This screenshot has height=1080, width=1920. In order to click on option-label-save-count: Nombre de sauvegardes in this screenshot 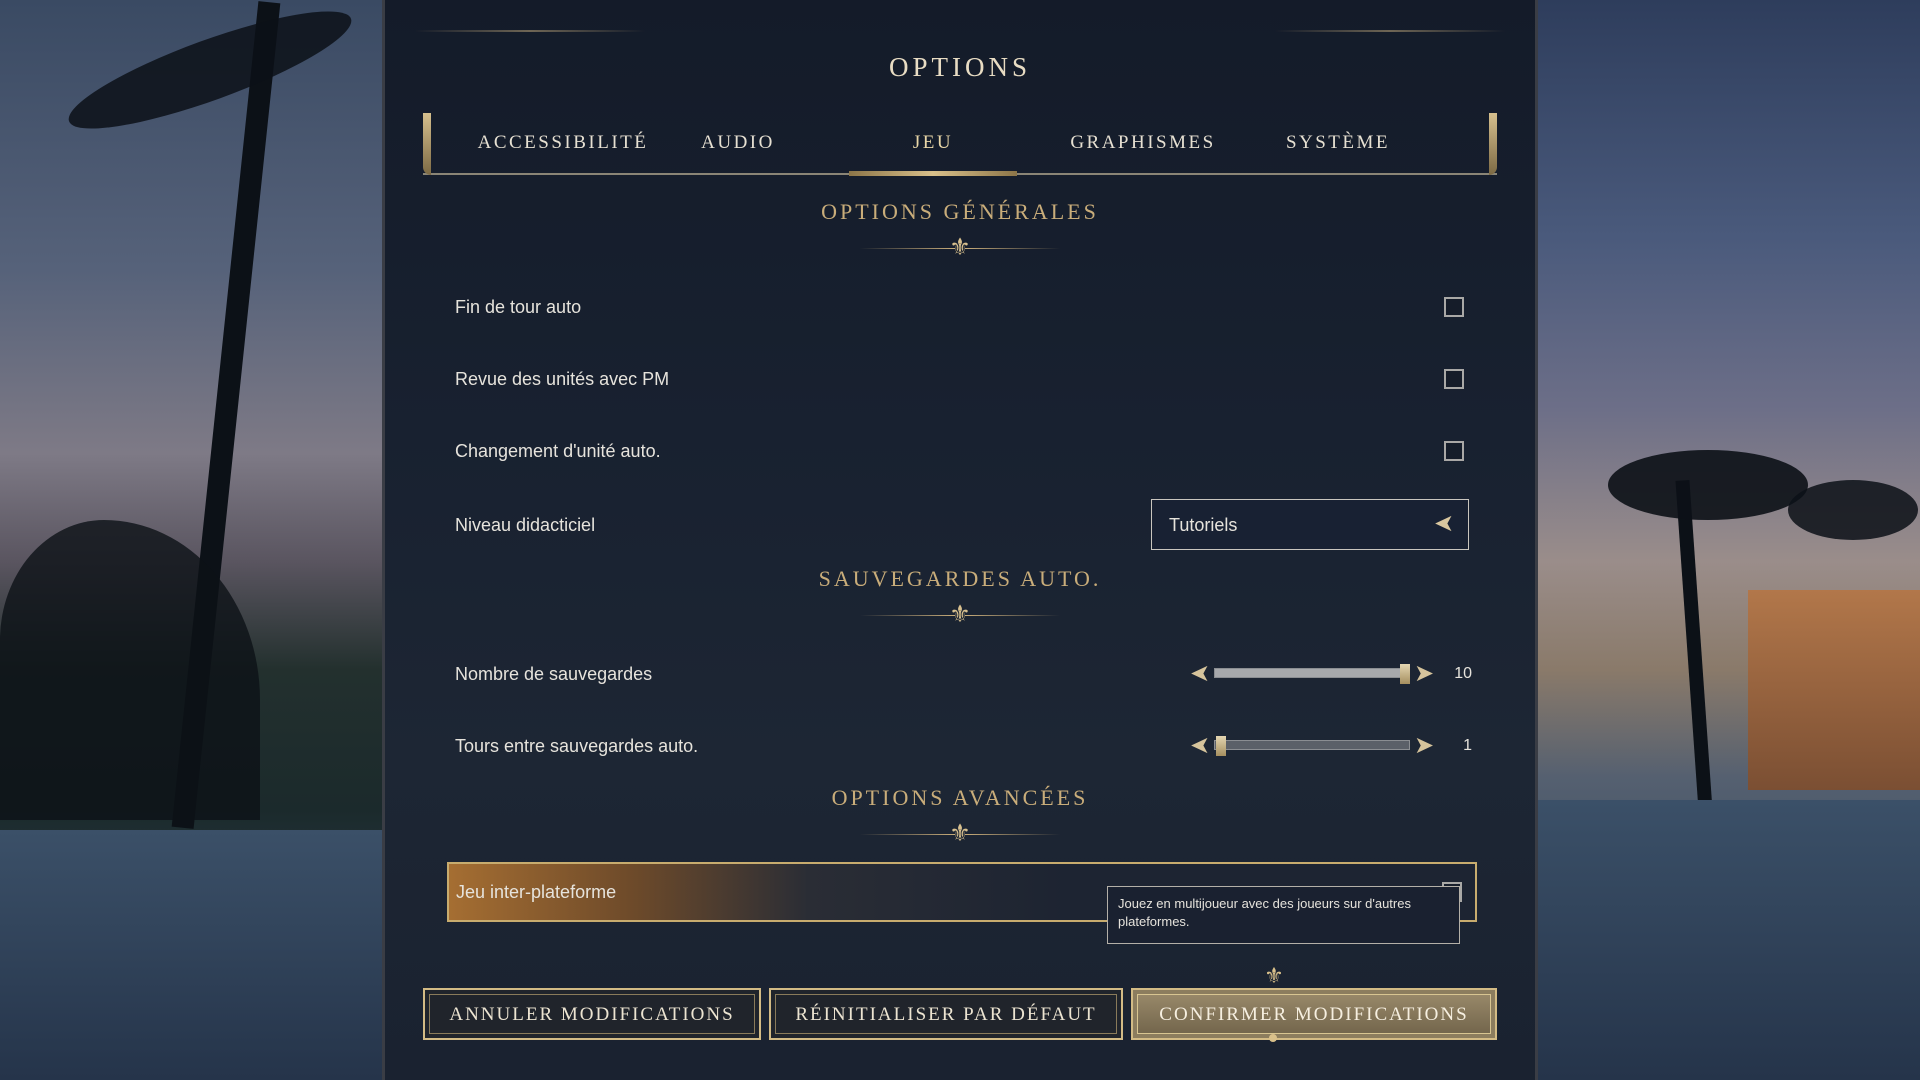, I will do `click(554, 674)`.